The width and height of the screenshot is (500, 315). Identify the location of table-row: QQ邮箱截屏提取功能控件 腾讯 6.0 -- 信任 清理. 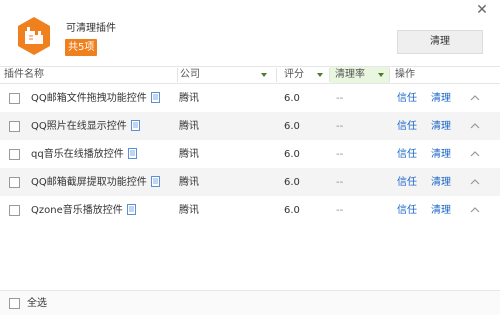
(250, 182).